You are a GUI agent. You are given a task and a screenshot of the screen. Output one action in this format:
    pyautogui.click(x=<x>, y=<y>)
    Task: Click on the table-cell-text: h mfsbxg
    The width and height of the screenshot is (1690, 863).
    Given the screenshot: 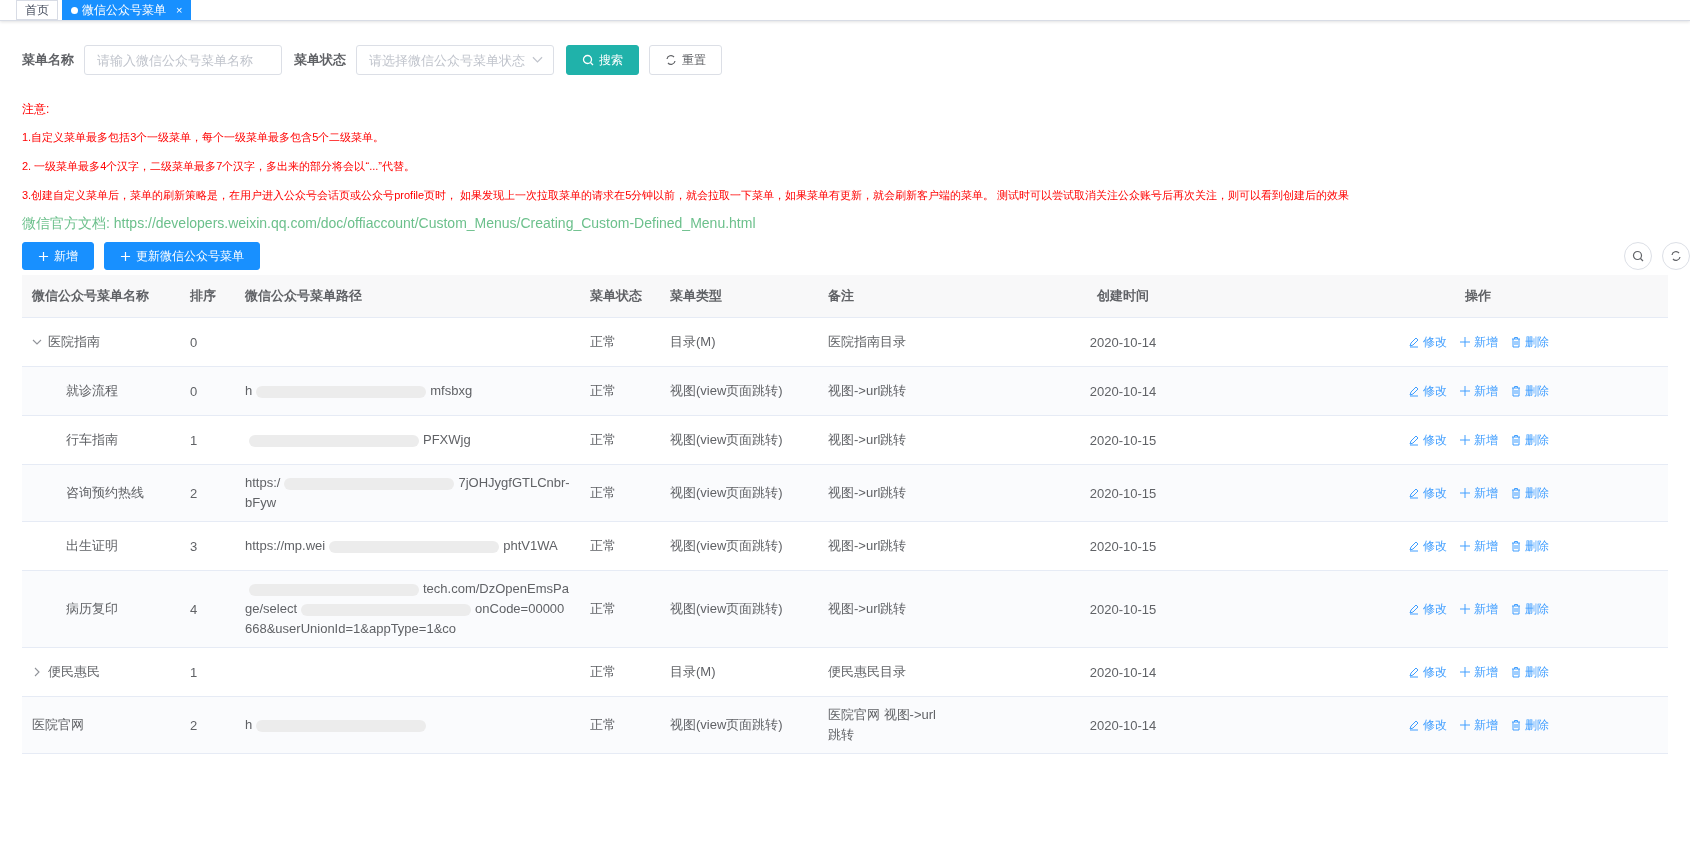 What is the action you would take?
    pyautogui.click(x=359, y=391)
    